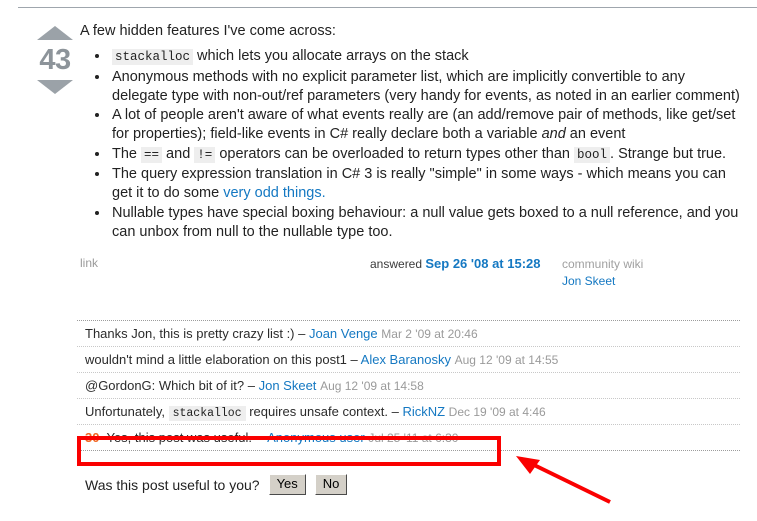 Image resolution: width=757 pixels, height=521 pixels. I want to click on community-wiki-block: community wiki Jon Skeet, so click(602, 273).